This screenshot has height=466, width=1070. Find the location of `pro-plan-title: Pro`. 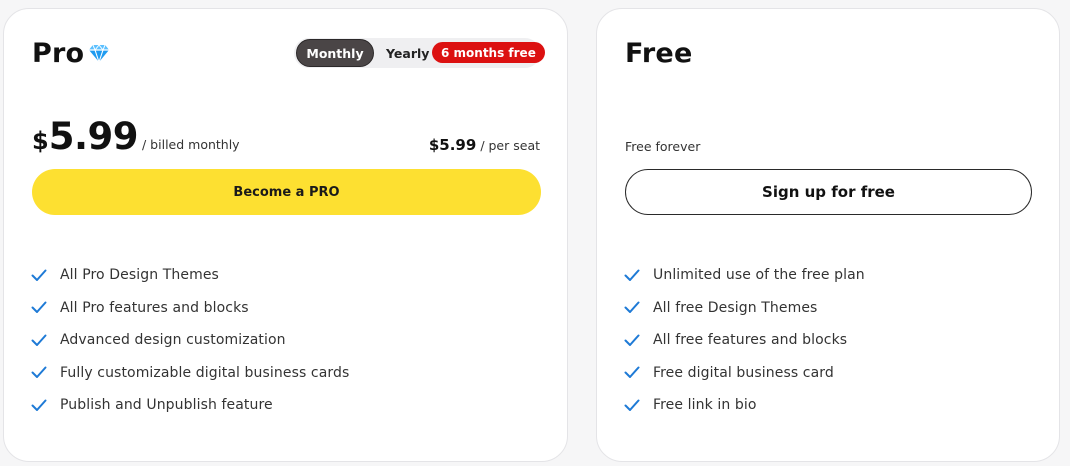

pro-plan-title: Pro is located at coordinates (58, 53).